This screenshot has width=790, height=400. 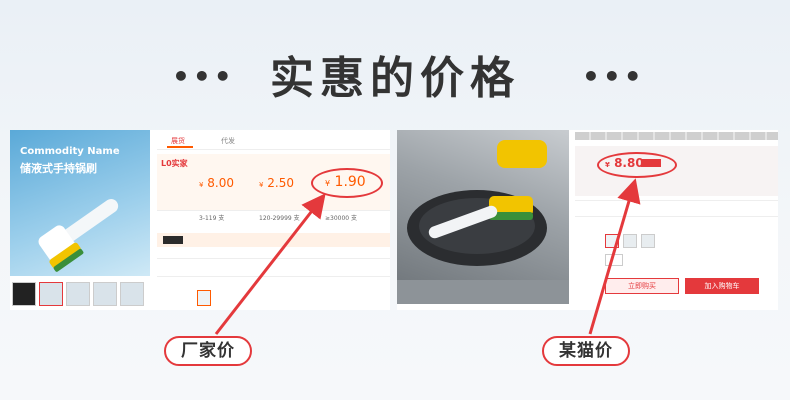 What do you see at coordinates (614, 256) in the screenshot?
I see `arrow-to-tmall-price` at bounding box center [614, 256].